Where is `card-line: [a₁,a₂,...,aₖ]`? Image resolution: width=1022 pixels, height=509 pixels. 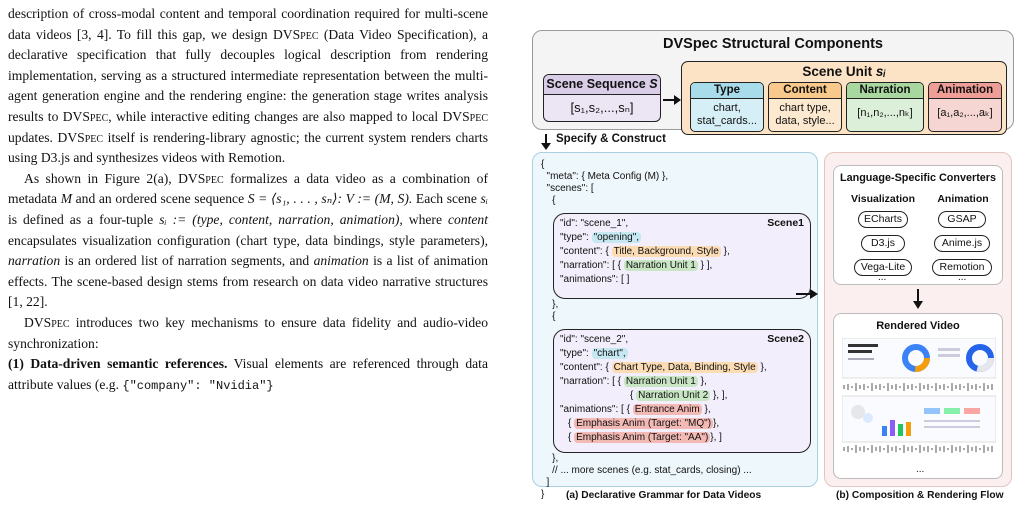 card-line: [a₁,a₂,...,aₖ] is located at coordinates (965, 113).